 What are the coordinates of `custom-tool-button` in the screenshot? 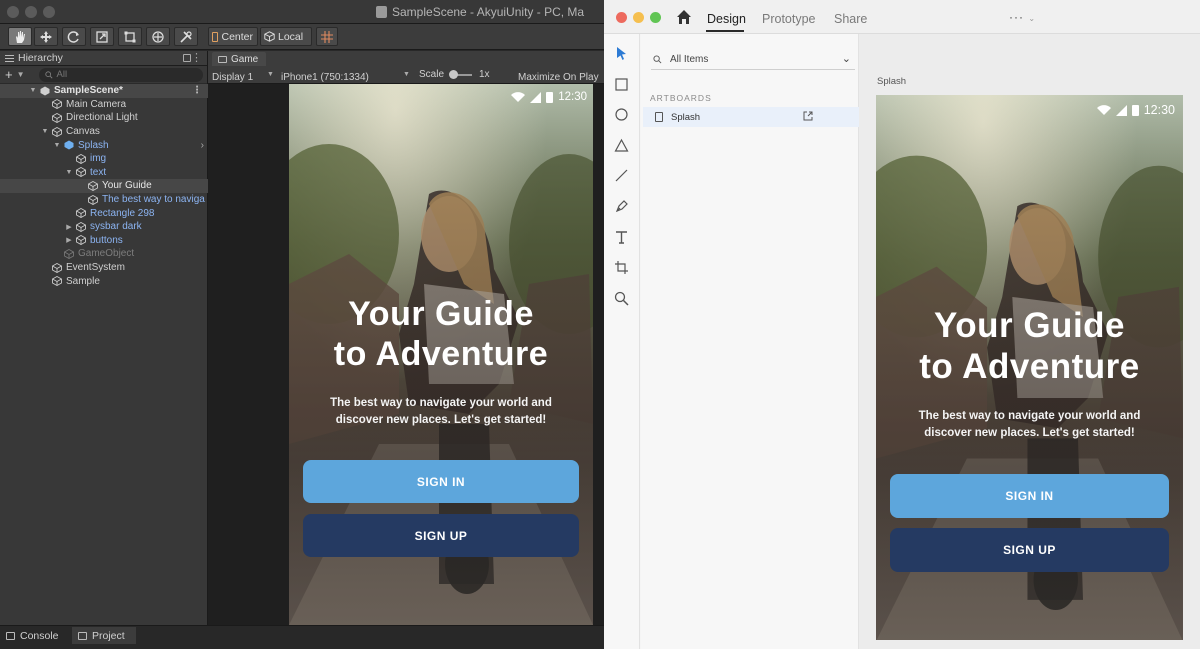 It's located at (186, 36).